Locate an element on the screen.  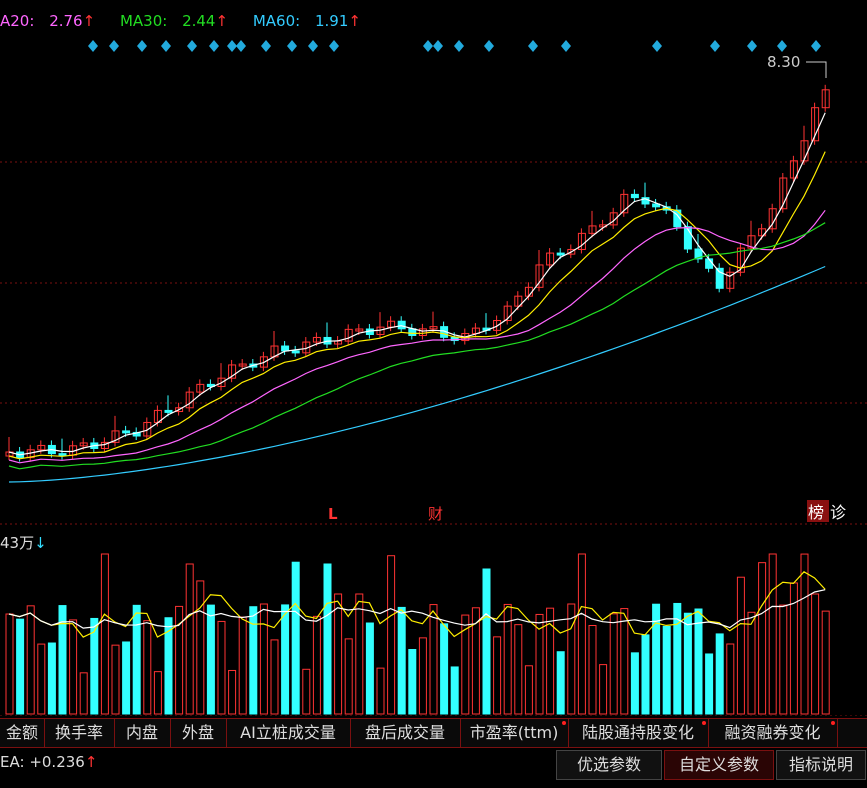
top-toolbar is located at coordinates (433, 4).